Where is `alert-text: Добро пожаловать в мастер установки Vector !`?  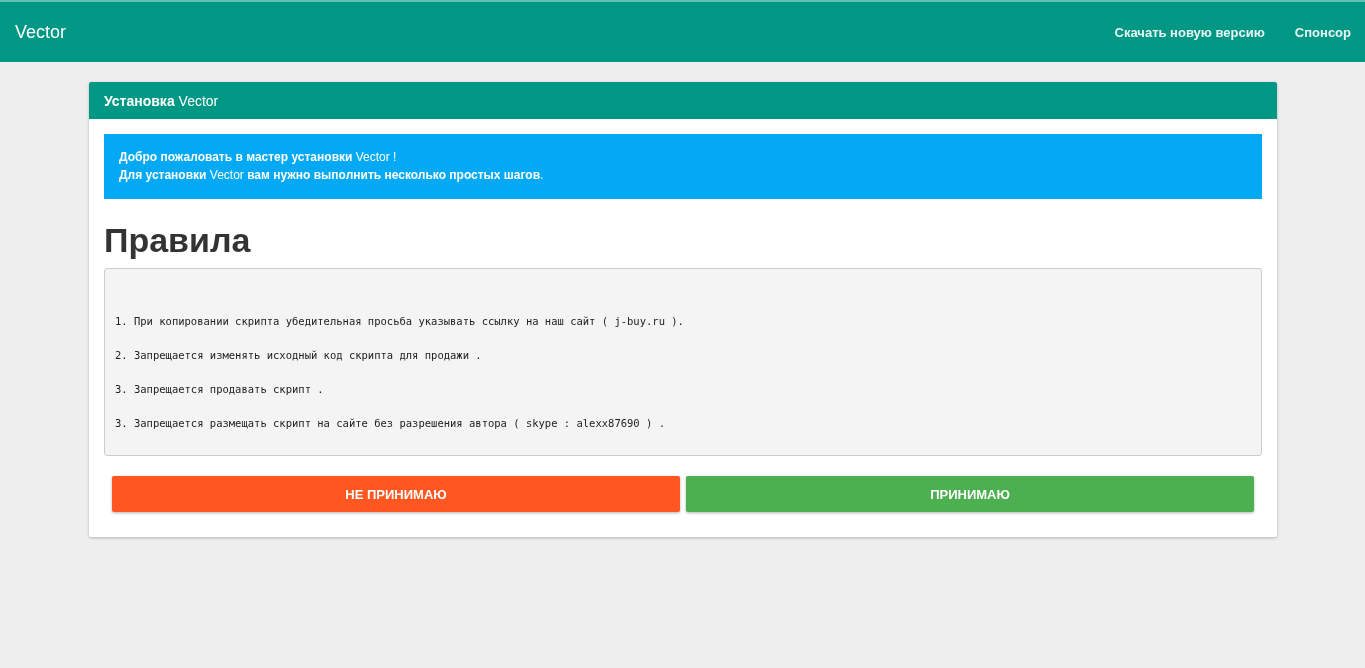
alert-text: Добро пожаловать в мастер установки Vector ! is located at coordinates (258, 157).